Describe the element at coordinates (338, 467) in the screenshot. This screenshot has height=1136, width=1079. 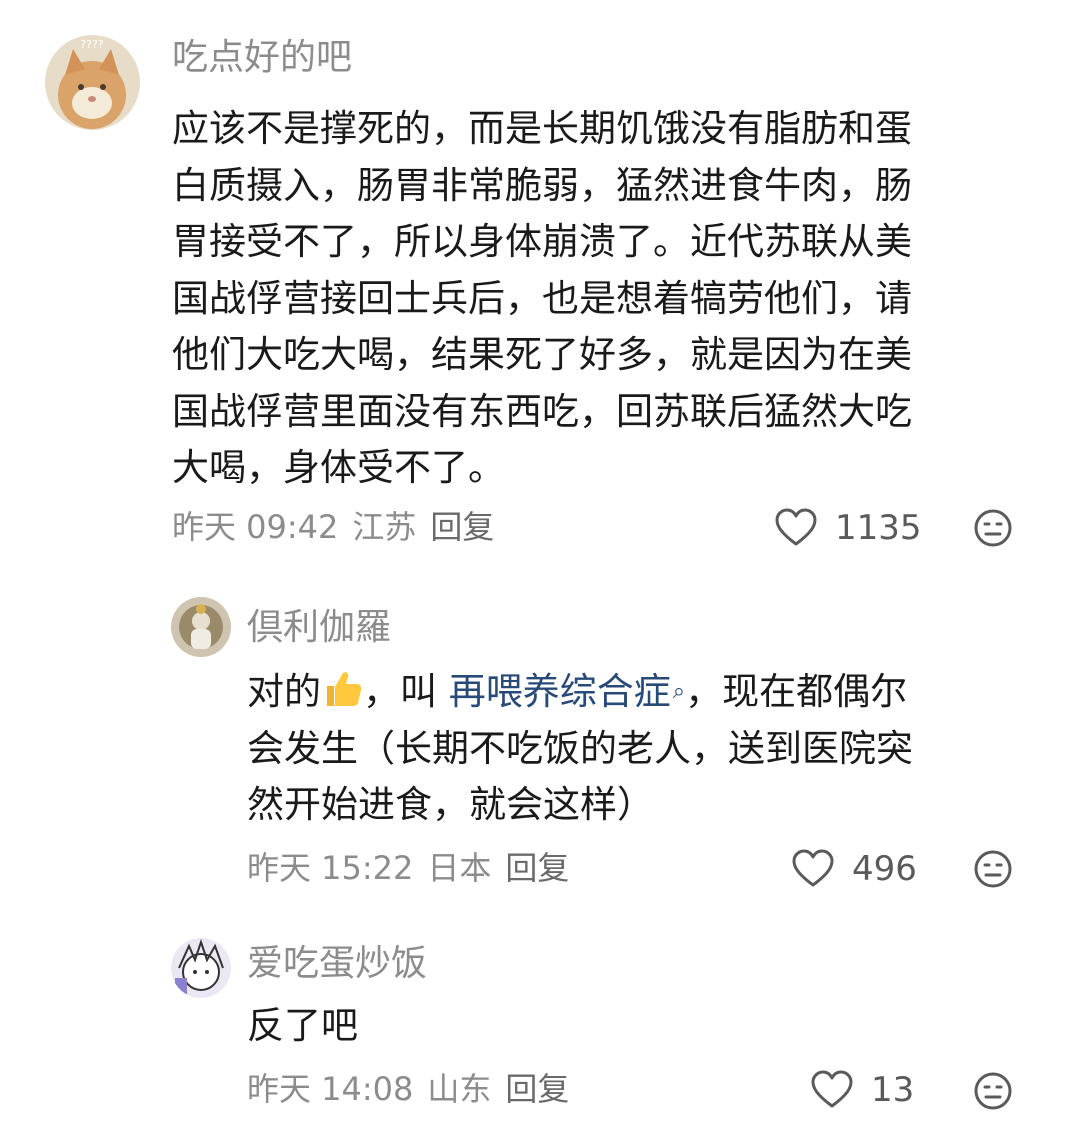
I see `comment-line: 大喝，身体受不了。` at that location.